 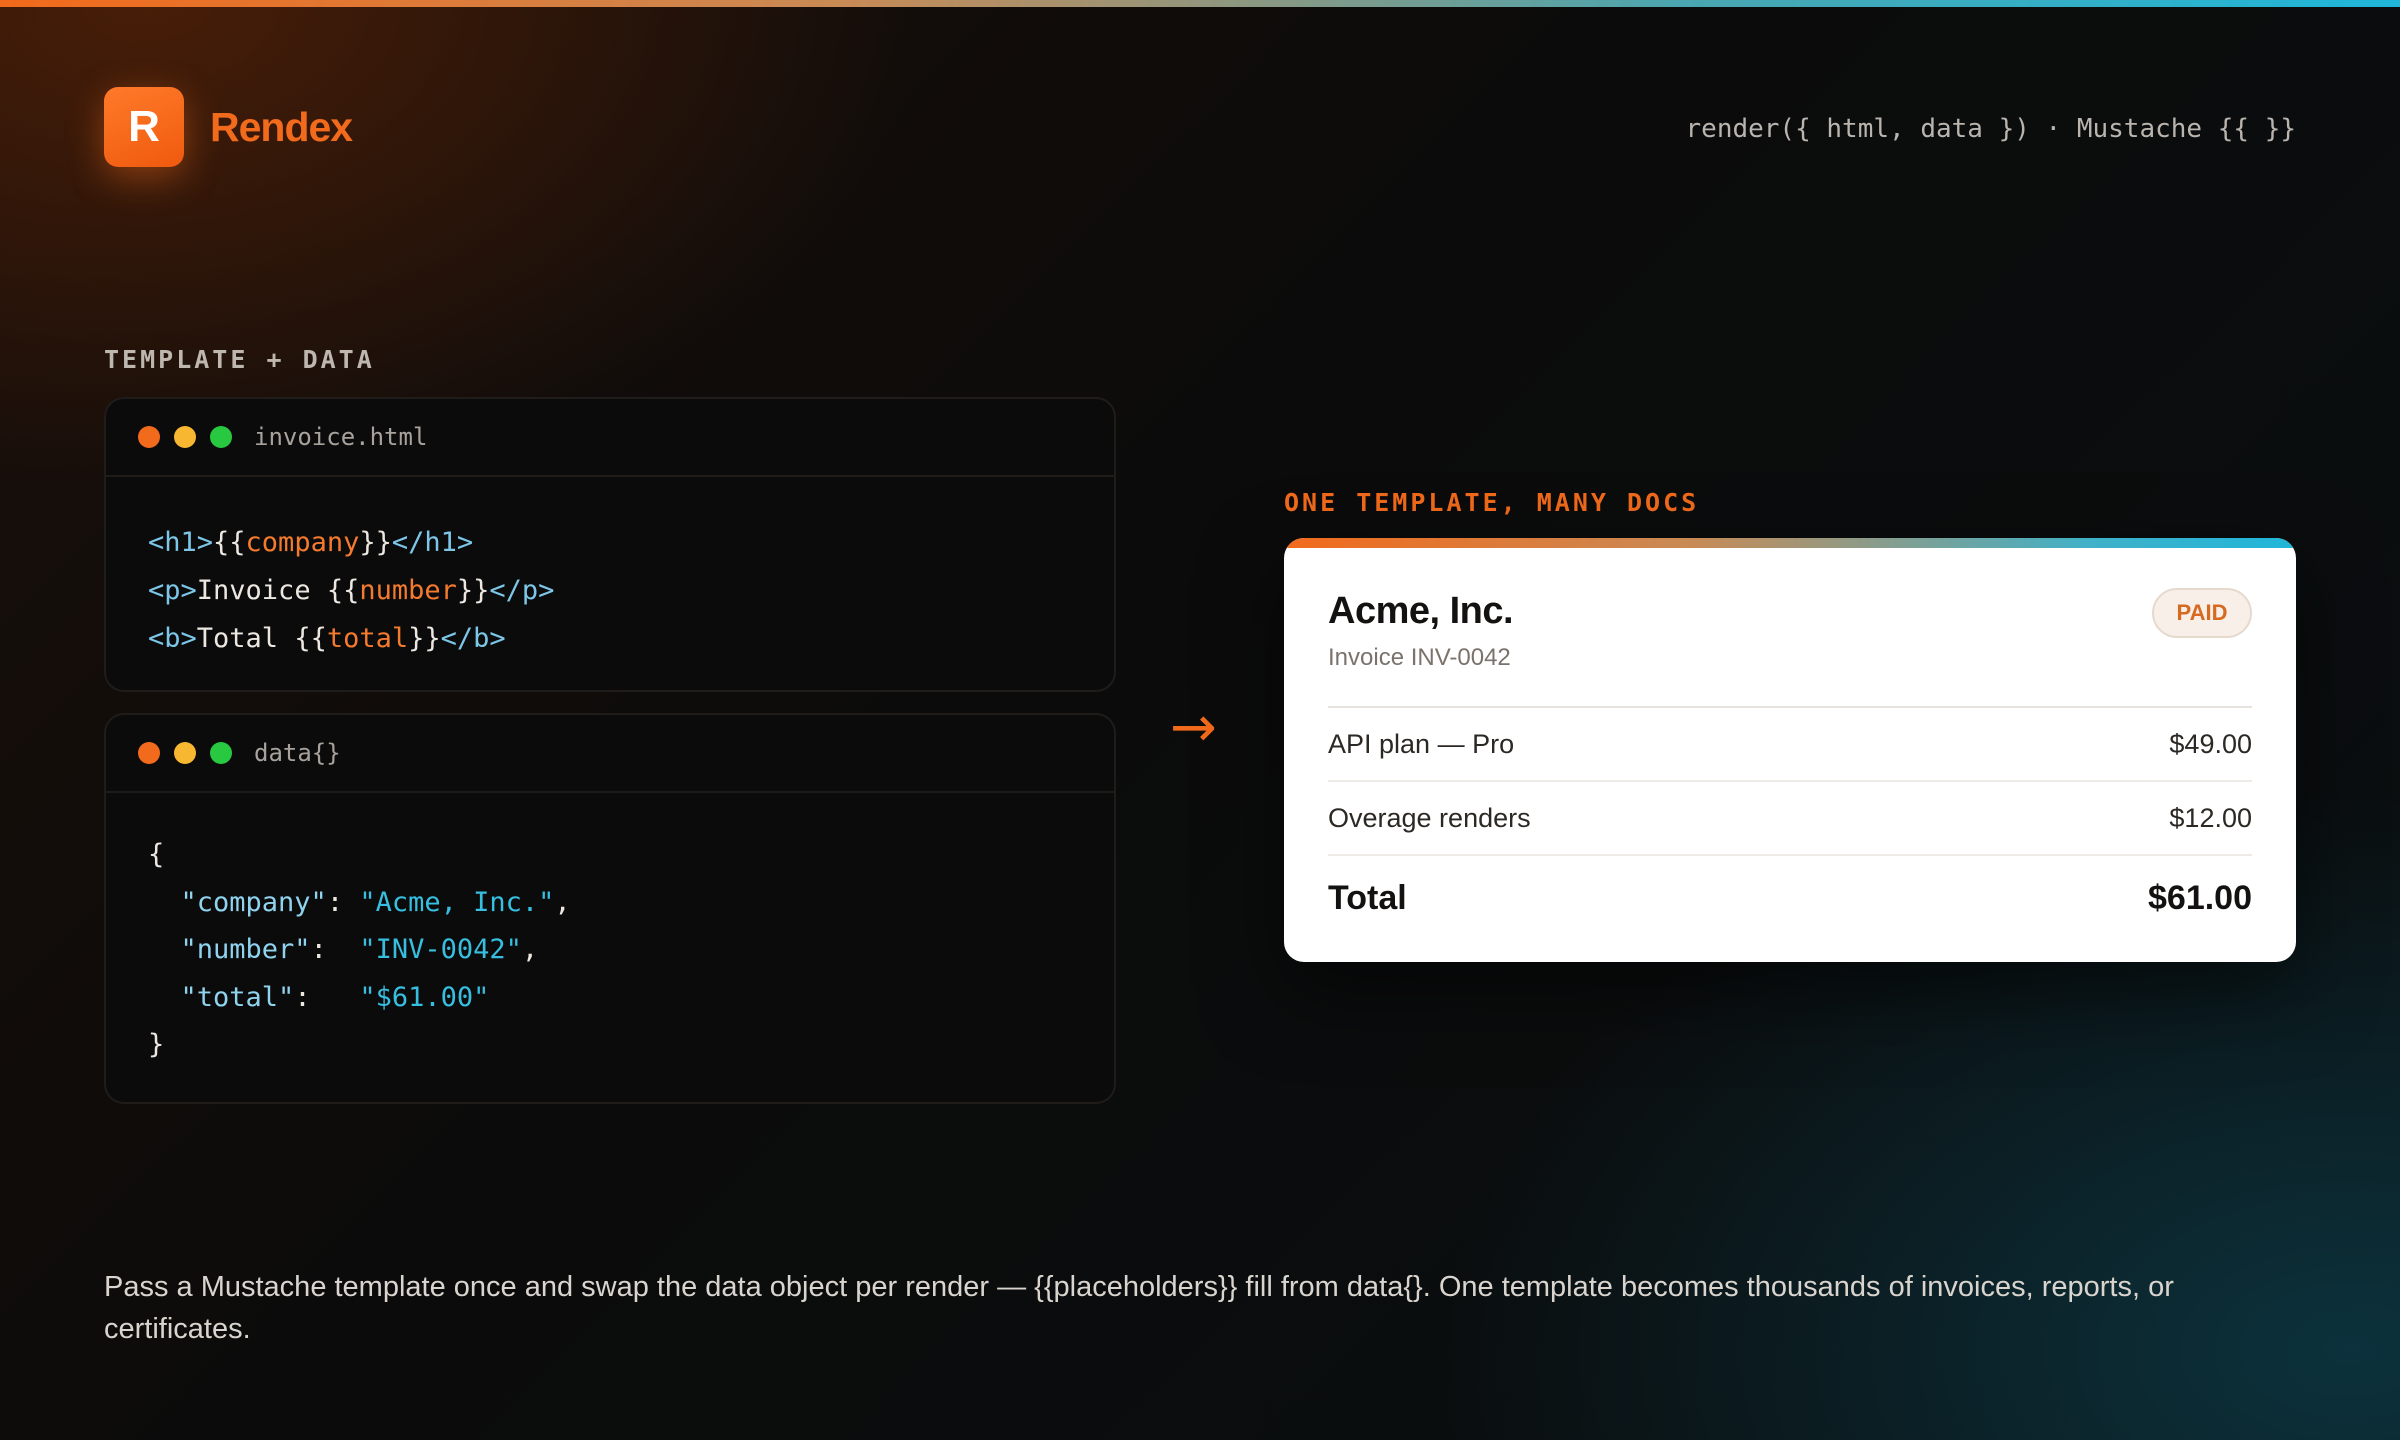 I want to click on code-placeholder: number, so click(x=408, y=590).